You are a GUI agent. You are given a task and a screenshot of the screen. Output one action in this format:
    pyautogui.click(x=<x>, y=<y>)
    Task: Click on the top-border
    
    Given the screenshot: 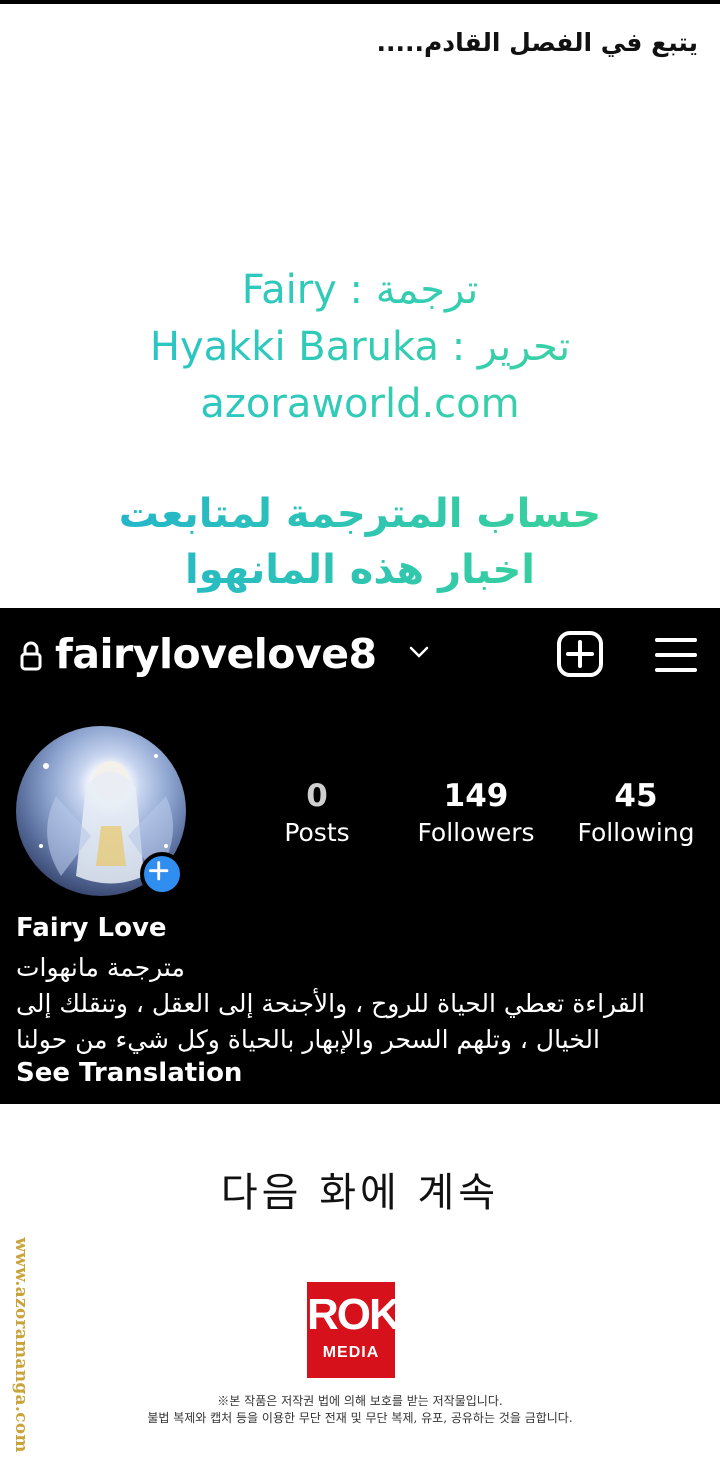 What is the action you would take?
    pyautogui.click(x=360, y=2)
    